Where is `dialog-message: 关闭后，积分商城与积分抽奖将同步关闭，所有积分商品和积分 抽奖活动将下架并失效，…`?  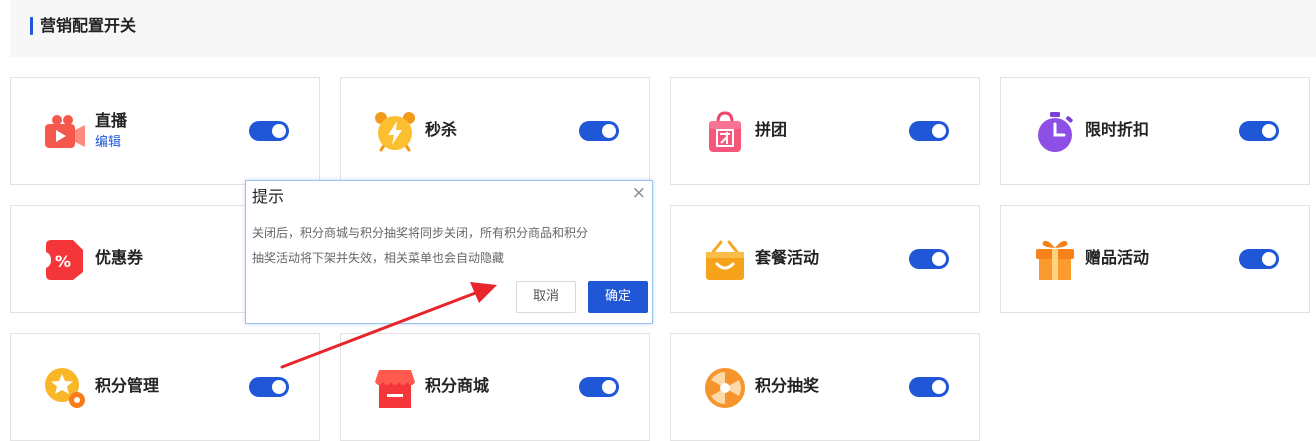
dialog-message: 关闭后，积分商城与积分抽奖将同步关闭，所有积分商品和积分 抽奖活动将下架并失效，… is located at coordinates (450, 246).